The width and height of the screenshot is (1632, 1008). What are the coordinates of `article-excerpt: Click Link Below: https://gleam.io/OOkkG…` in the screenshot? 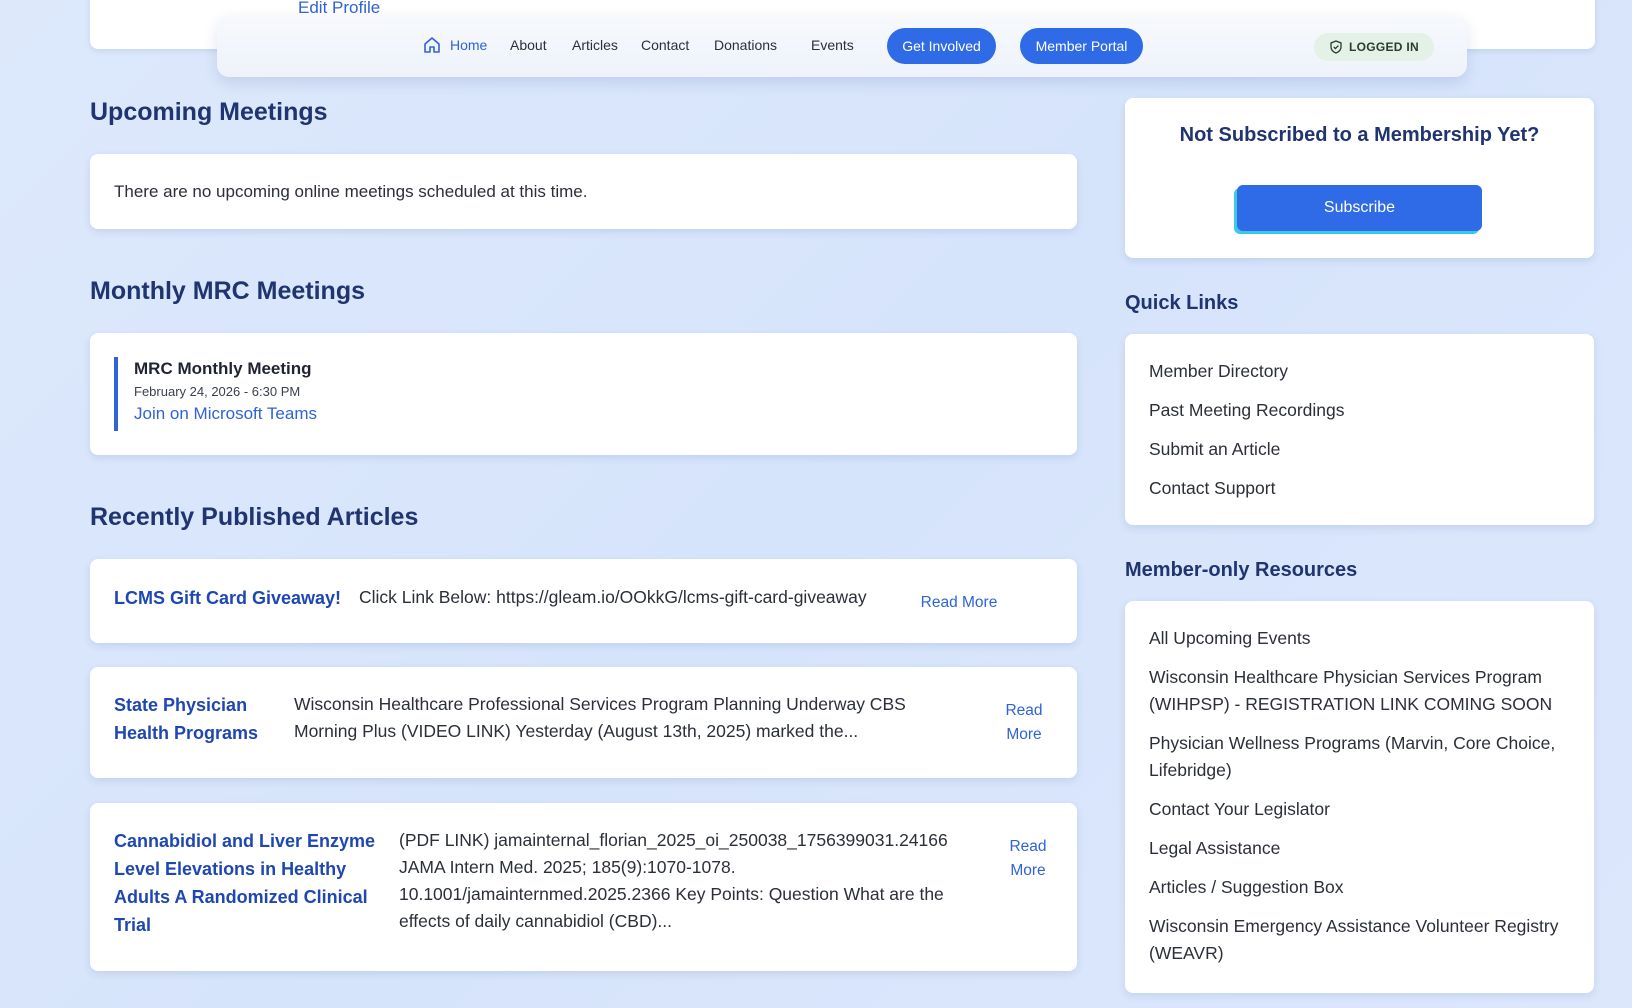 It's located at (613, 597).